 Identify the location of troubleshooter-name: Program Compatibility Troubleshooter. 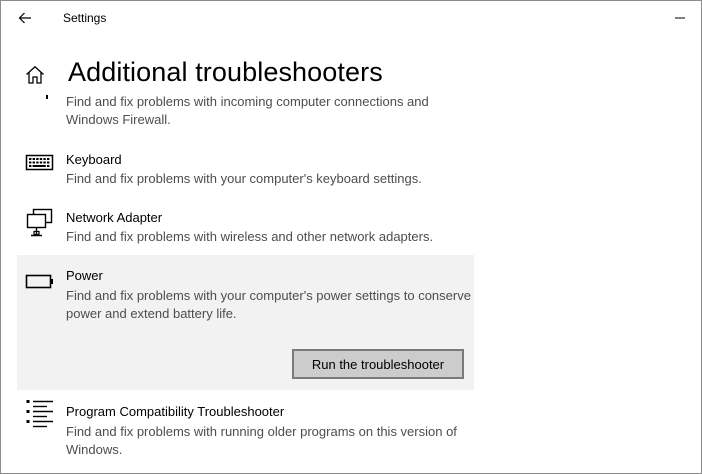
(175, 411).